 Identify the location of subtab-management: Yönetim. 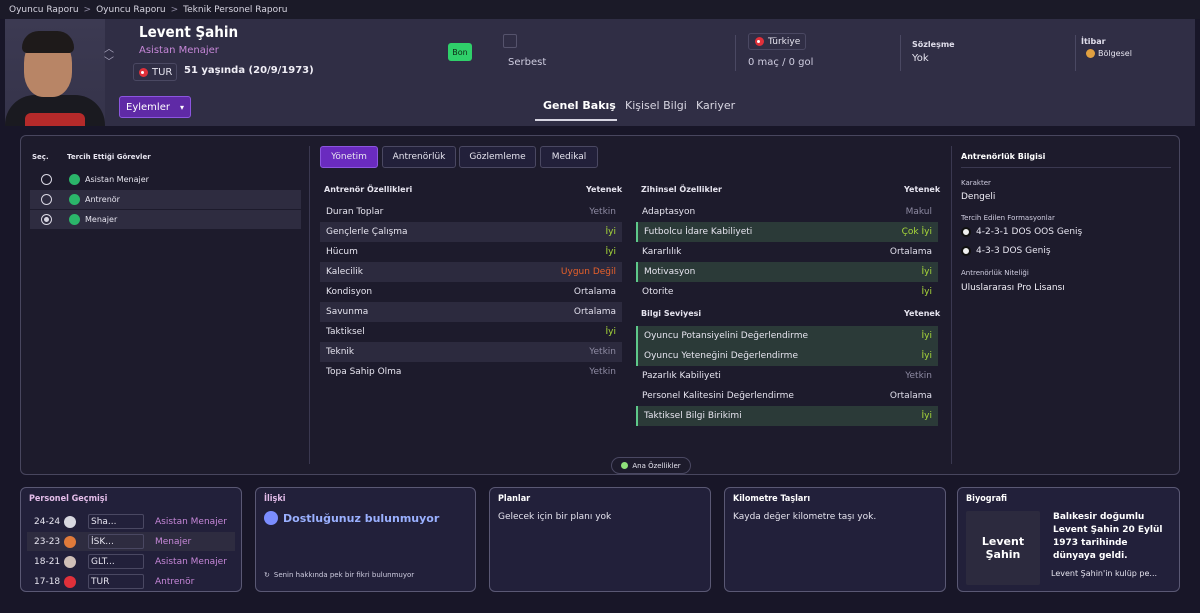
(349, 157).